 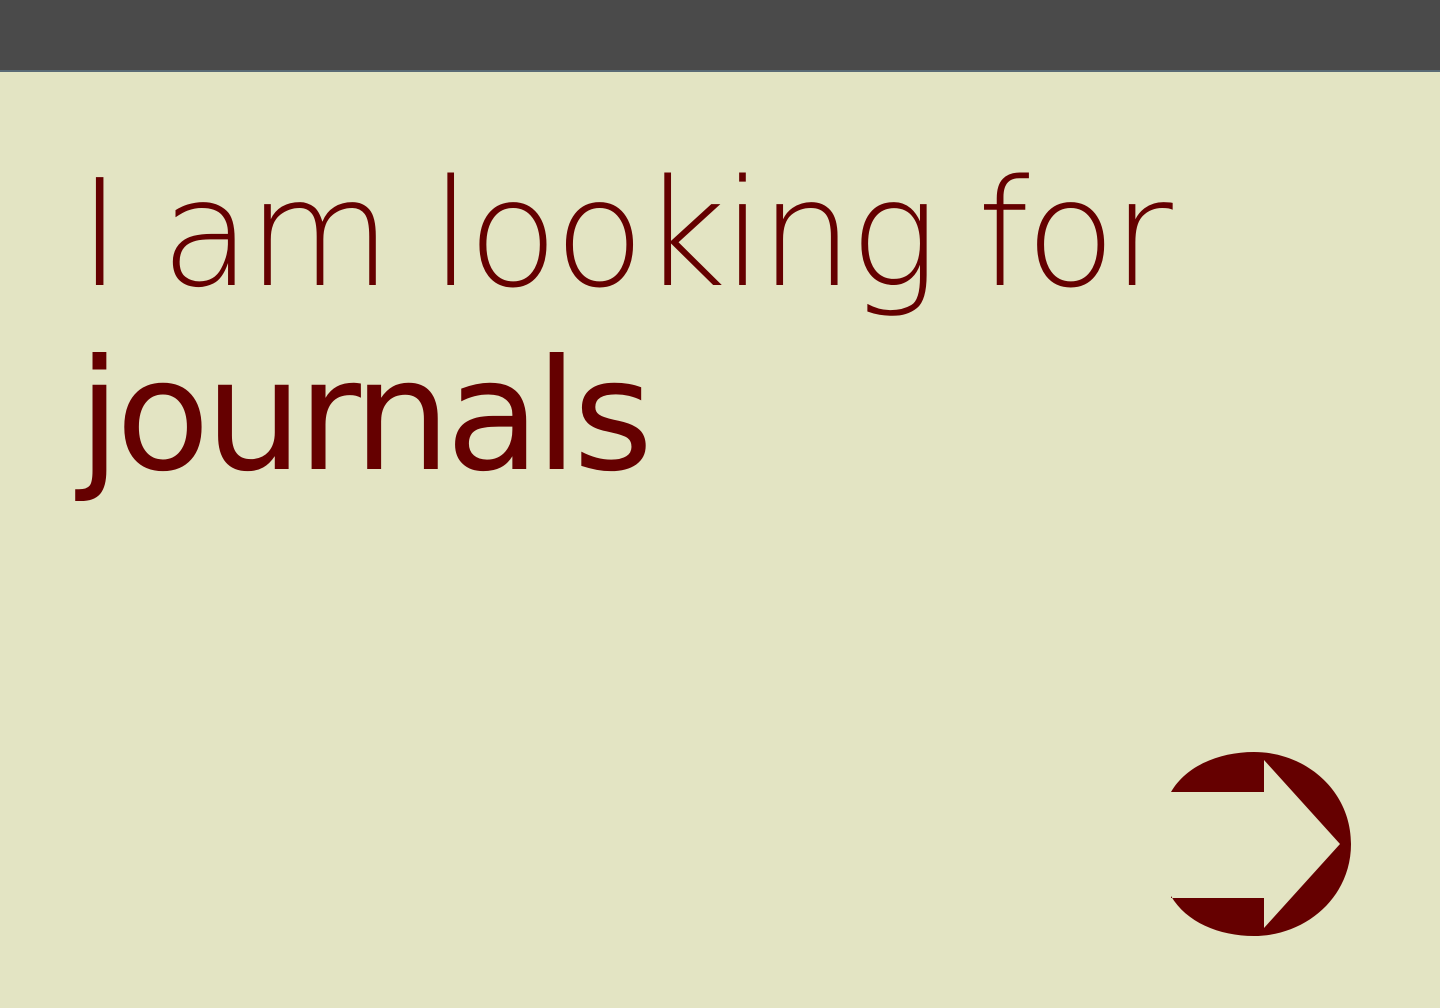 I want to click on category-text: journals, so click(x=678, y=417).